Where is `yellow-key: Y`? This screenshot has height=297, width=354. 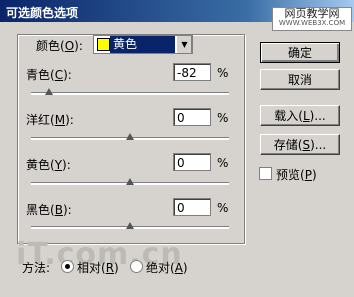
yellow-key: Y is located at coordinates (58, 165).